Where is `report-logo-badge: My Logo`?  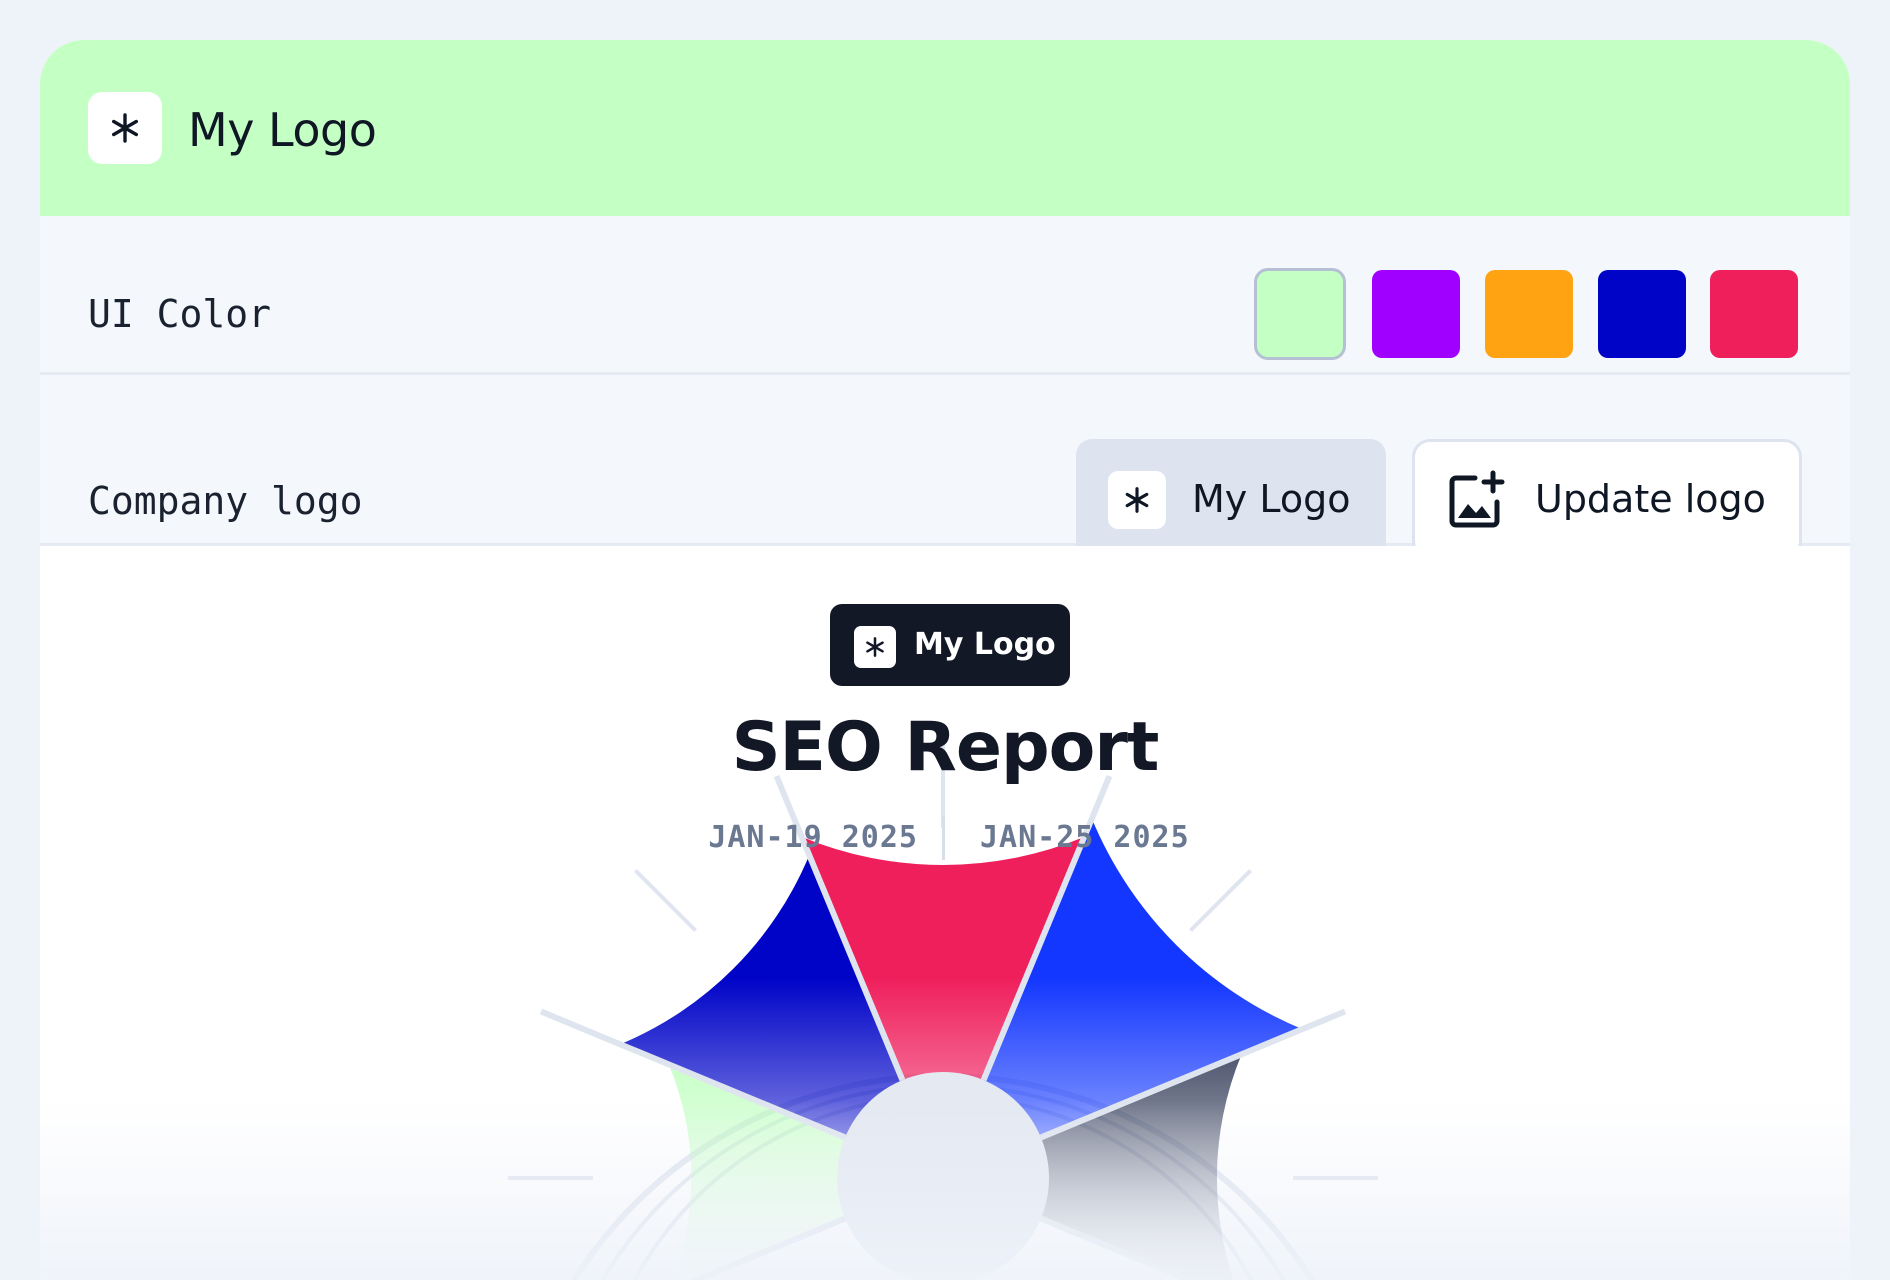
report-logo-badge: My Logo is located at coordinates (950, 645).